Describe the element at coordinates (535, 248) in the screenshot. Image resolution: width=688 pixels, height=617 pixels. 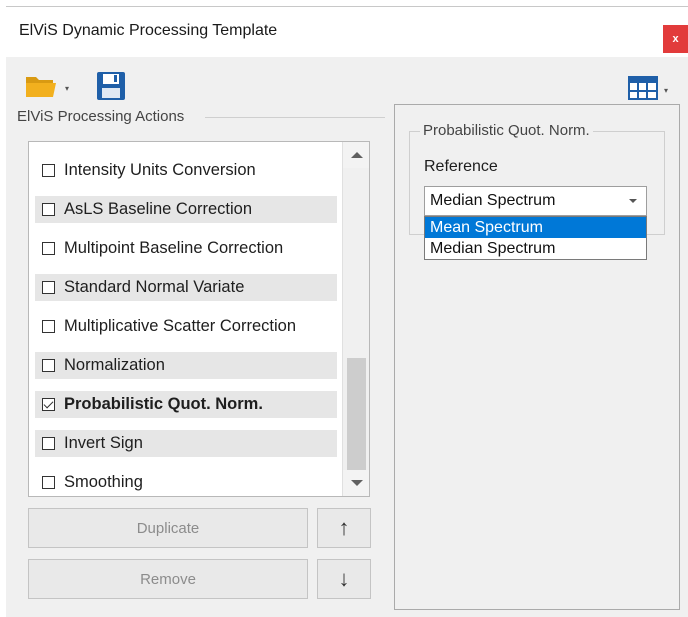
I see `dropdown-option-median: Median Spectrum` at that location.